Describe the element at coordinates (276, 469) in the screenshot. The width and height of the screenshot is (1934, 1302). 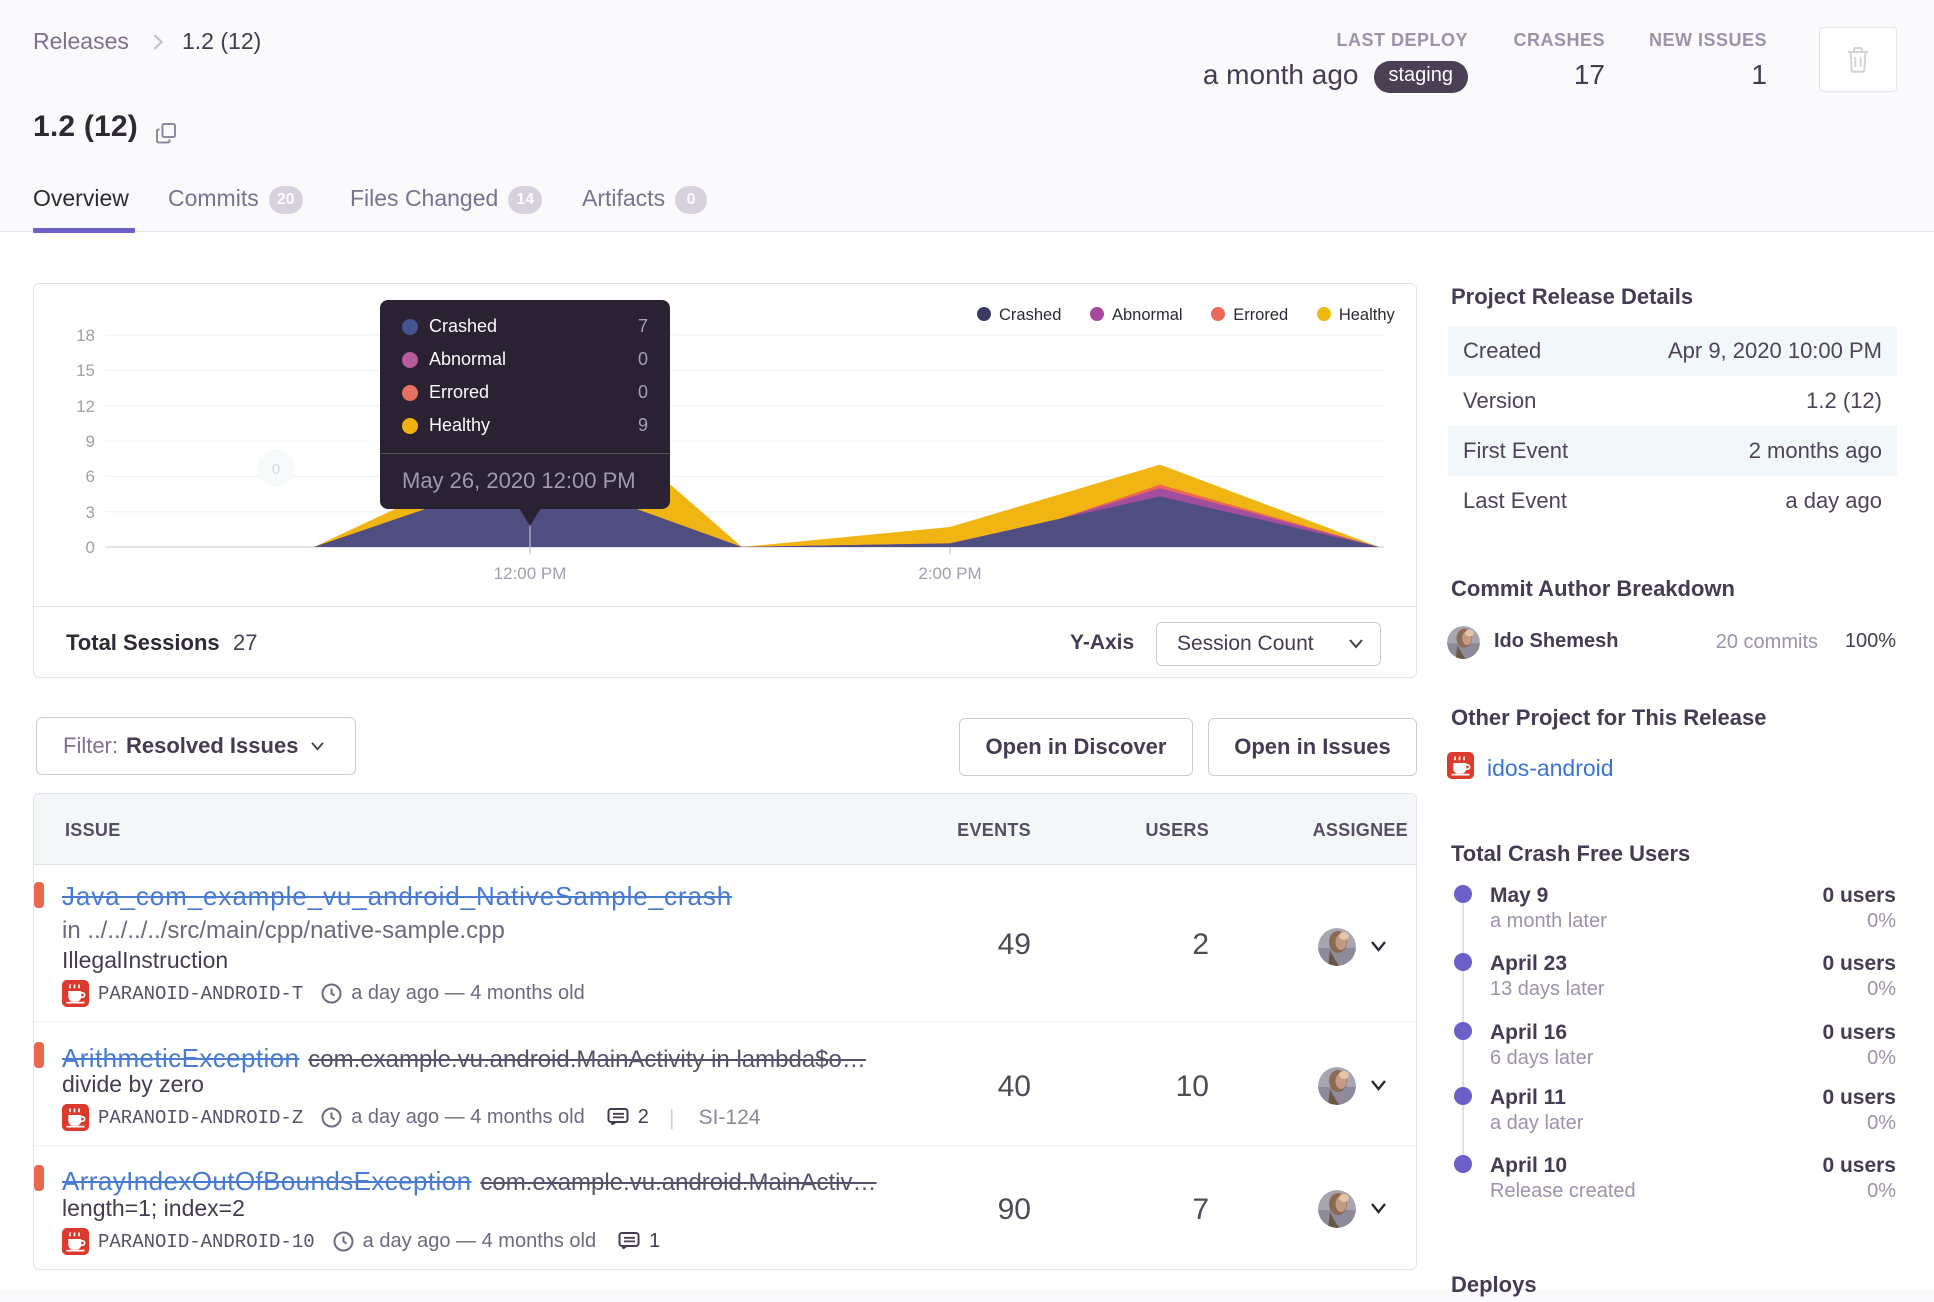
I see `svg-text: 0` at that location.